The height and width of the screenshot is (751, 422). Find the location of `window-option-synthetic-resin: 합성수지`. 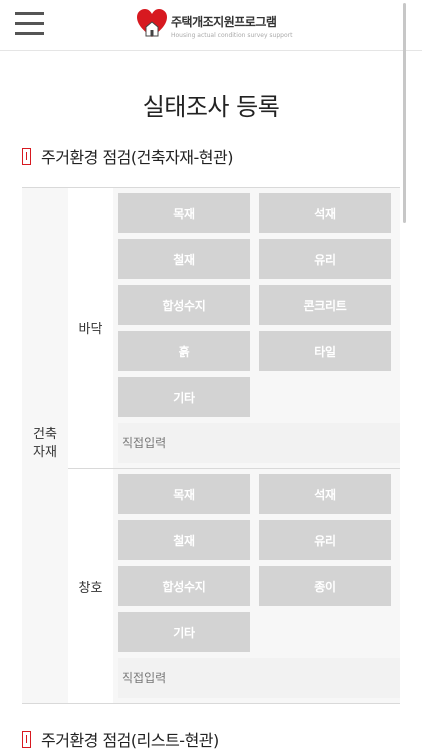

window-option-synthetic-resin: 합성수지 is located at coordinates (184, 586).